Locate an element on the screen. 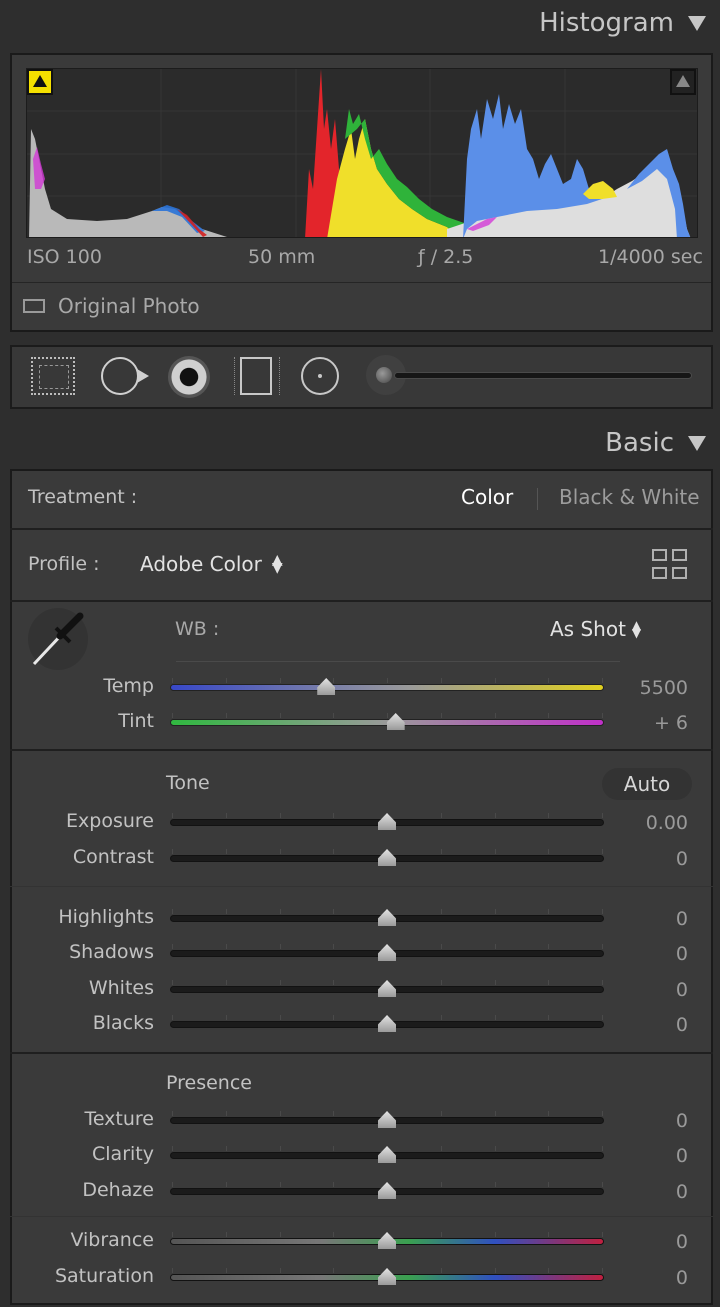 Image resolution: width=720 pixels, height=1307 pixels. crop-overlay-tool-icon is located at coordinates (53, 376).